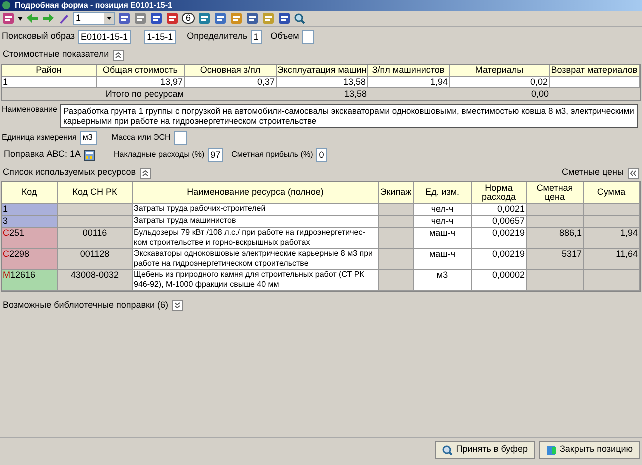  I want to click on table-cell: 886,1, so click(555, 238).